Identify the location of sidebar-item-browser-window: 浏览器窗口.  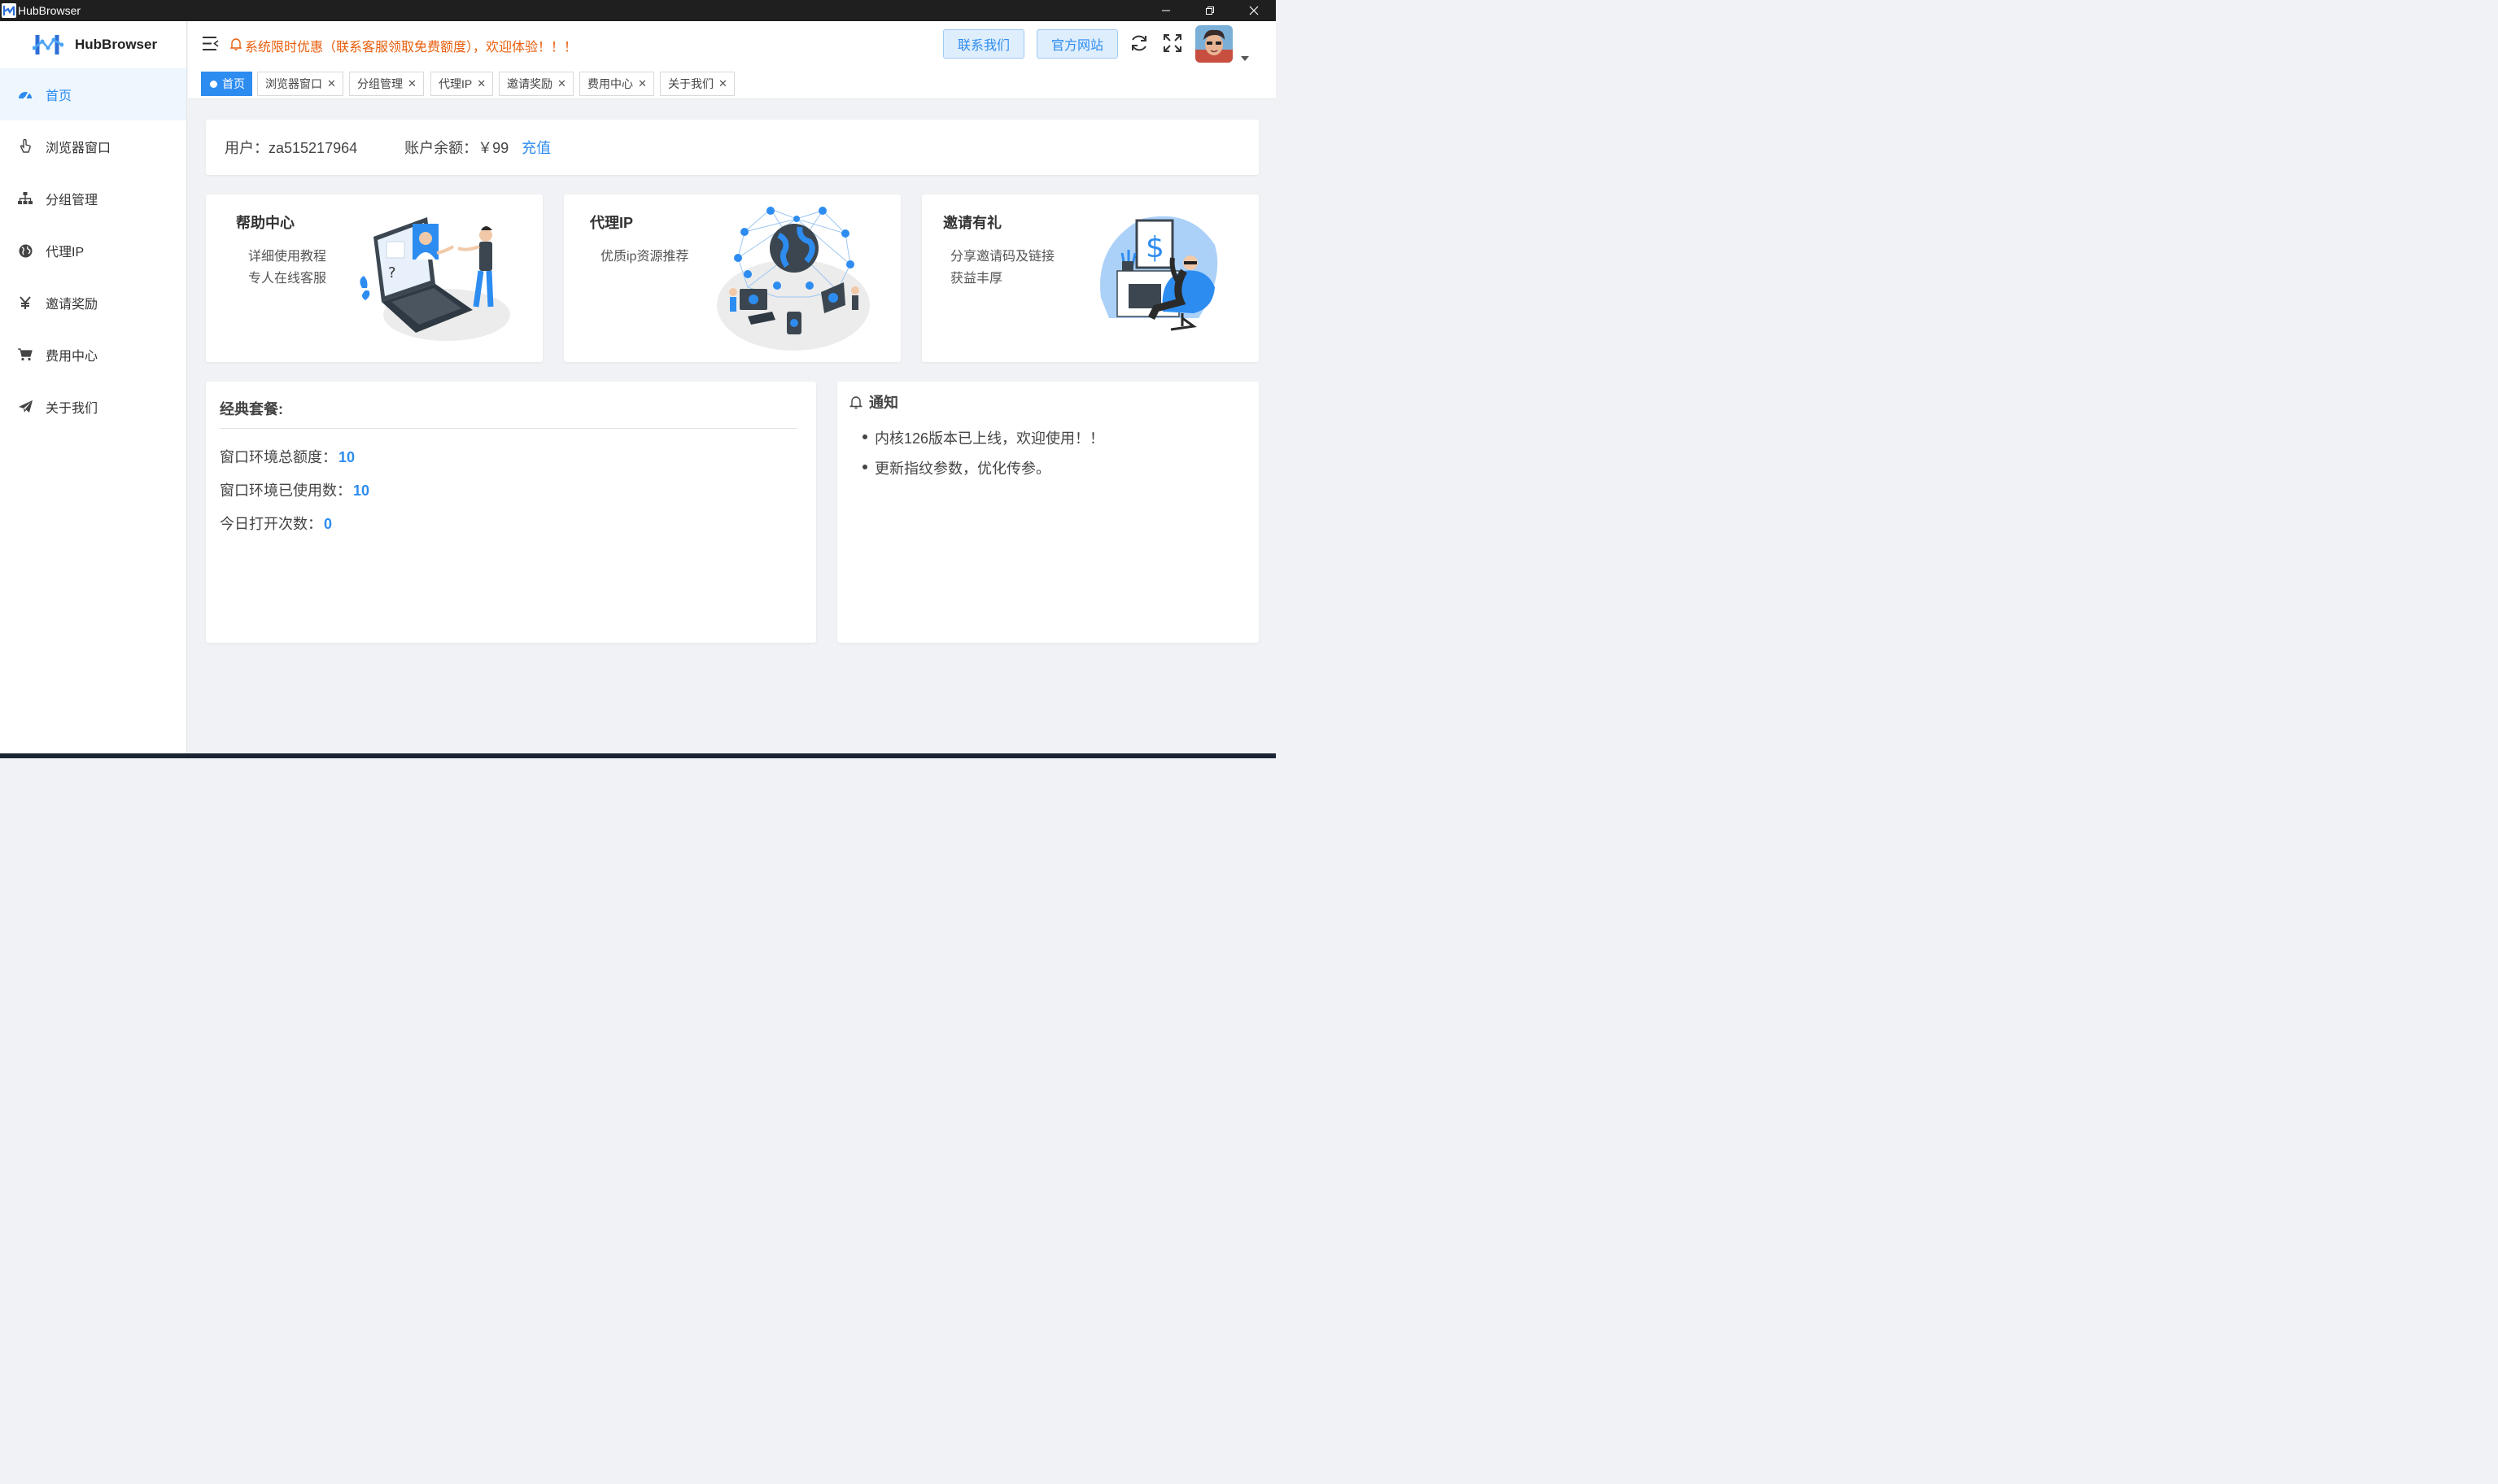
(93, 146).